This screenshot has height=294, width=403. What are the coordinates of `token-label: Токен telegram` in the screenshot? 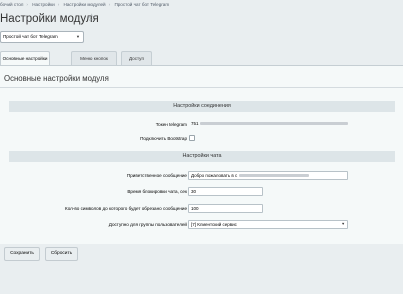 It's located at (171, 124).